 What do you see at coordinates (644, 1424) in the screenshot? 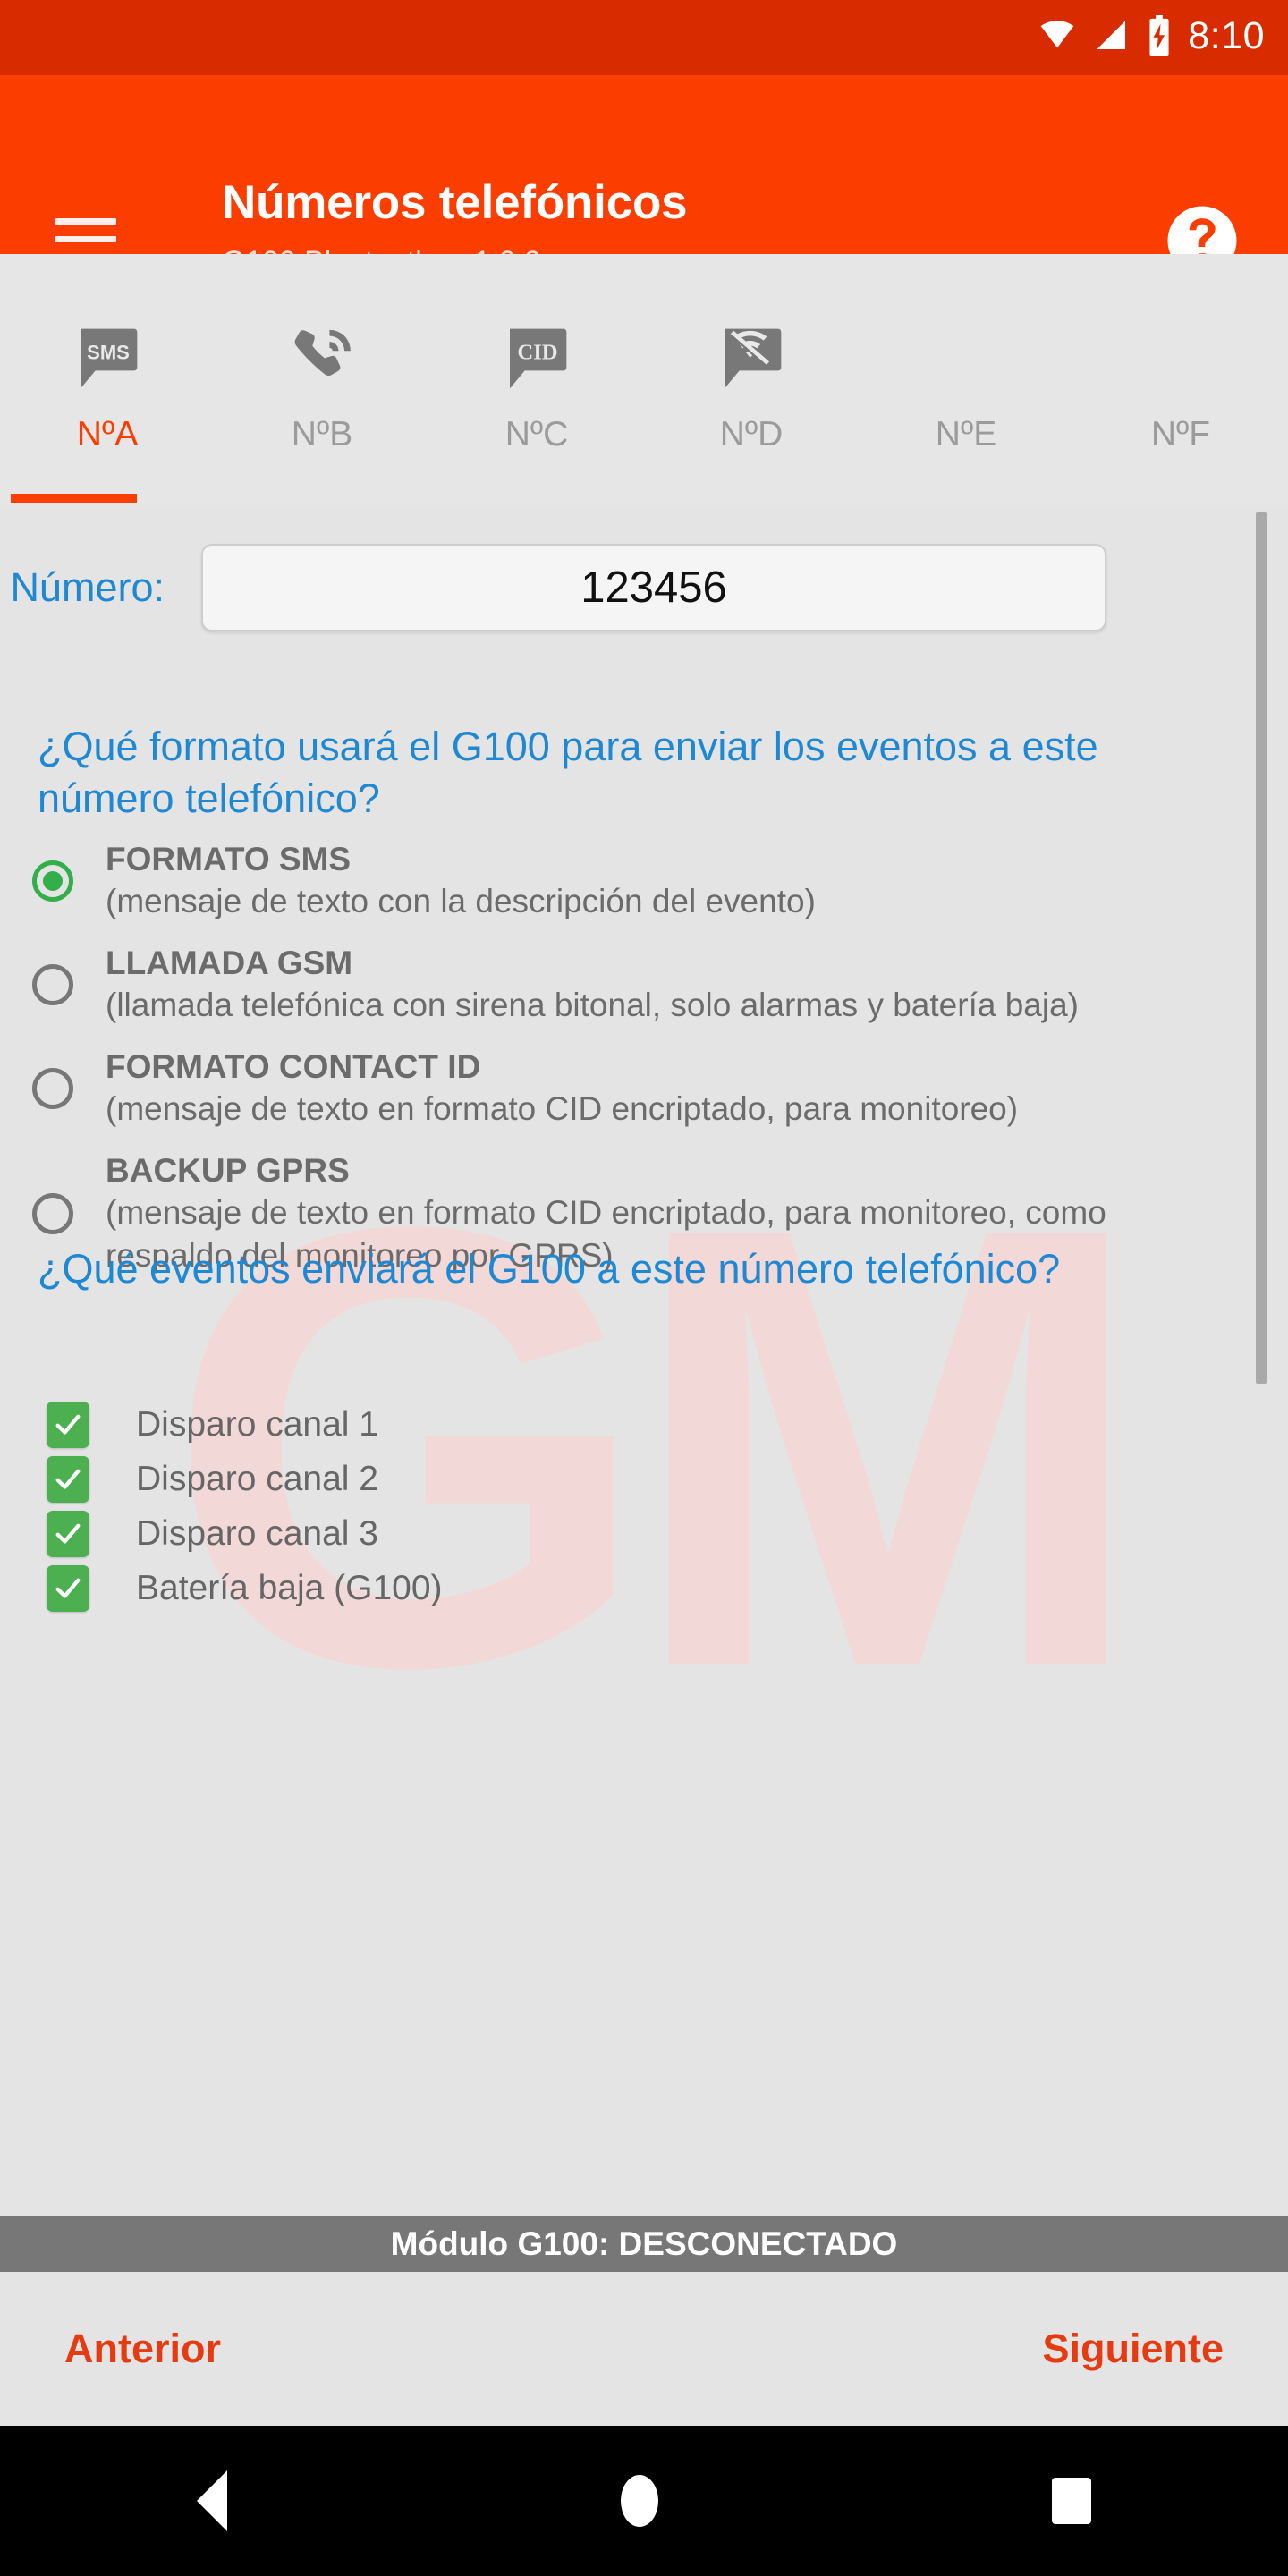
I see `checkbox-row-disparo-canal-1: Disparo canal 1` at bounding box center [644, 1424].